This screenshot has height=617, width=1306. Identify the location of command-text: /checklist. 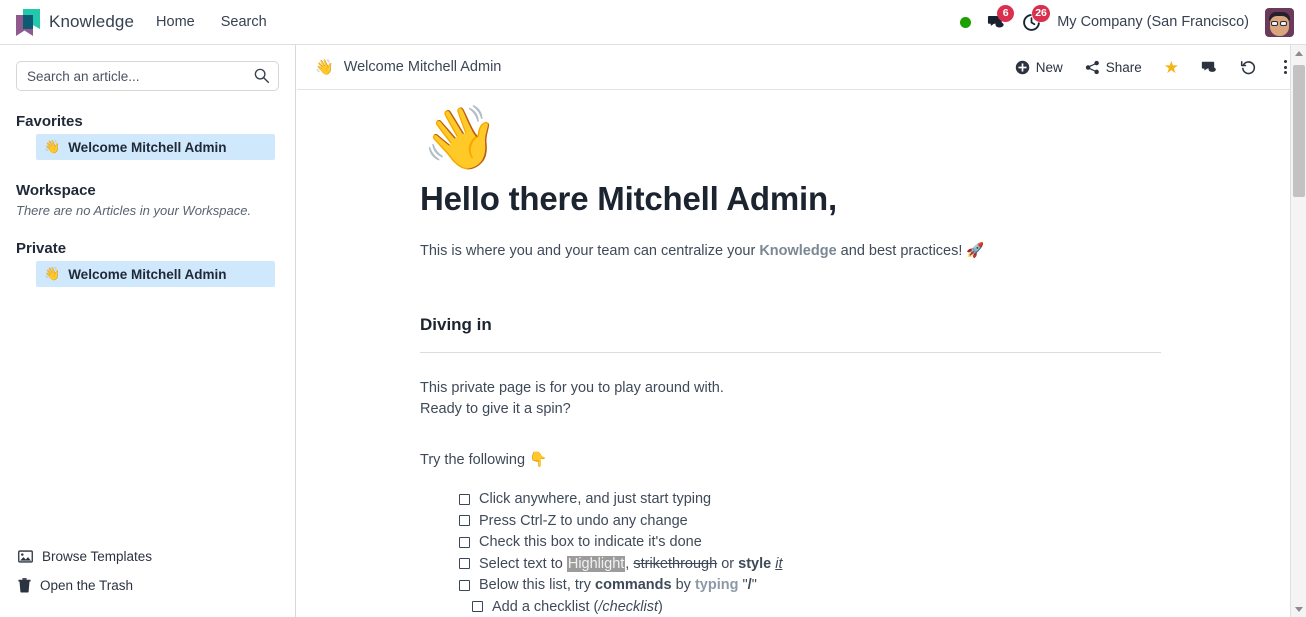
(628, 606).